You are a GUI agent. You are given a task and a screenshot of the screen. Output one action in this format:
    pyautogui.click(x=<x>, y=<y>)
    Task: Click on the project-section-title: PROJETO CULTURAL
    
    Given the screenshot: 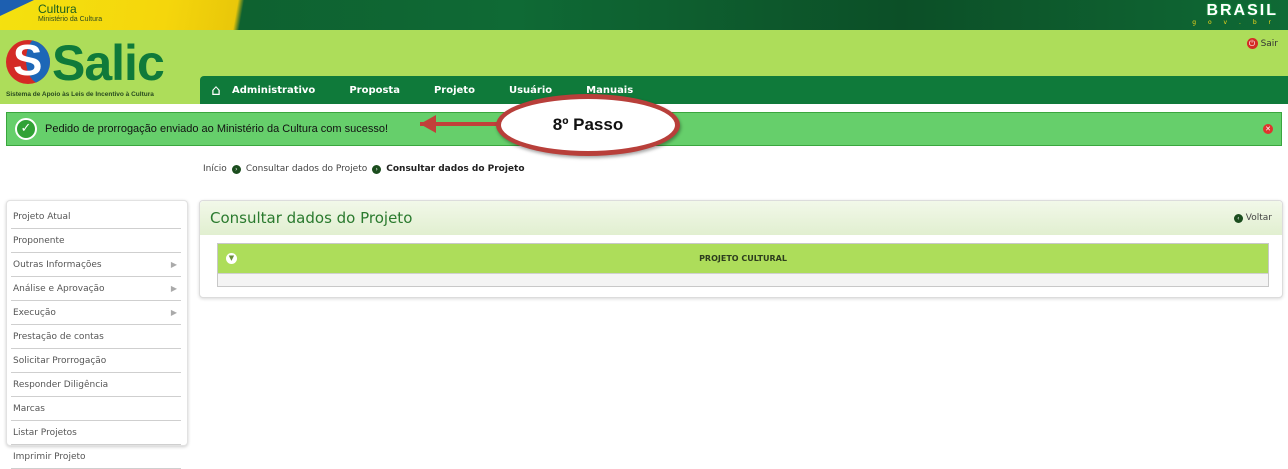 What is the action you would take?
    pyautogui.click(x=743, y=258)
    